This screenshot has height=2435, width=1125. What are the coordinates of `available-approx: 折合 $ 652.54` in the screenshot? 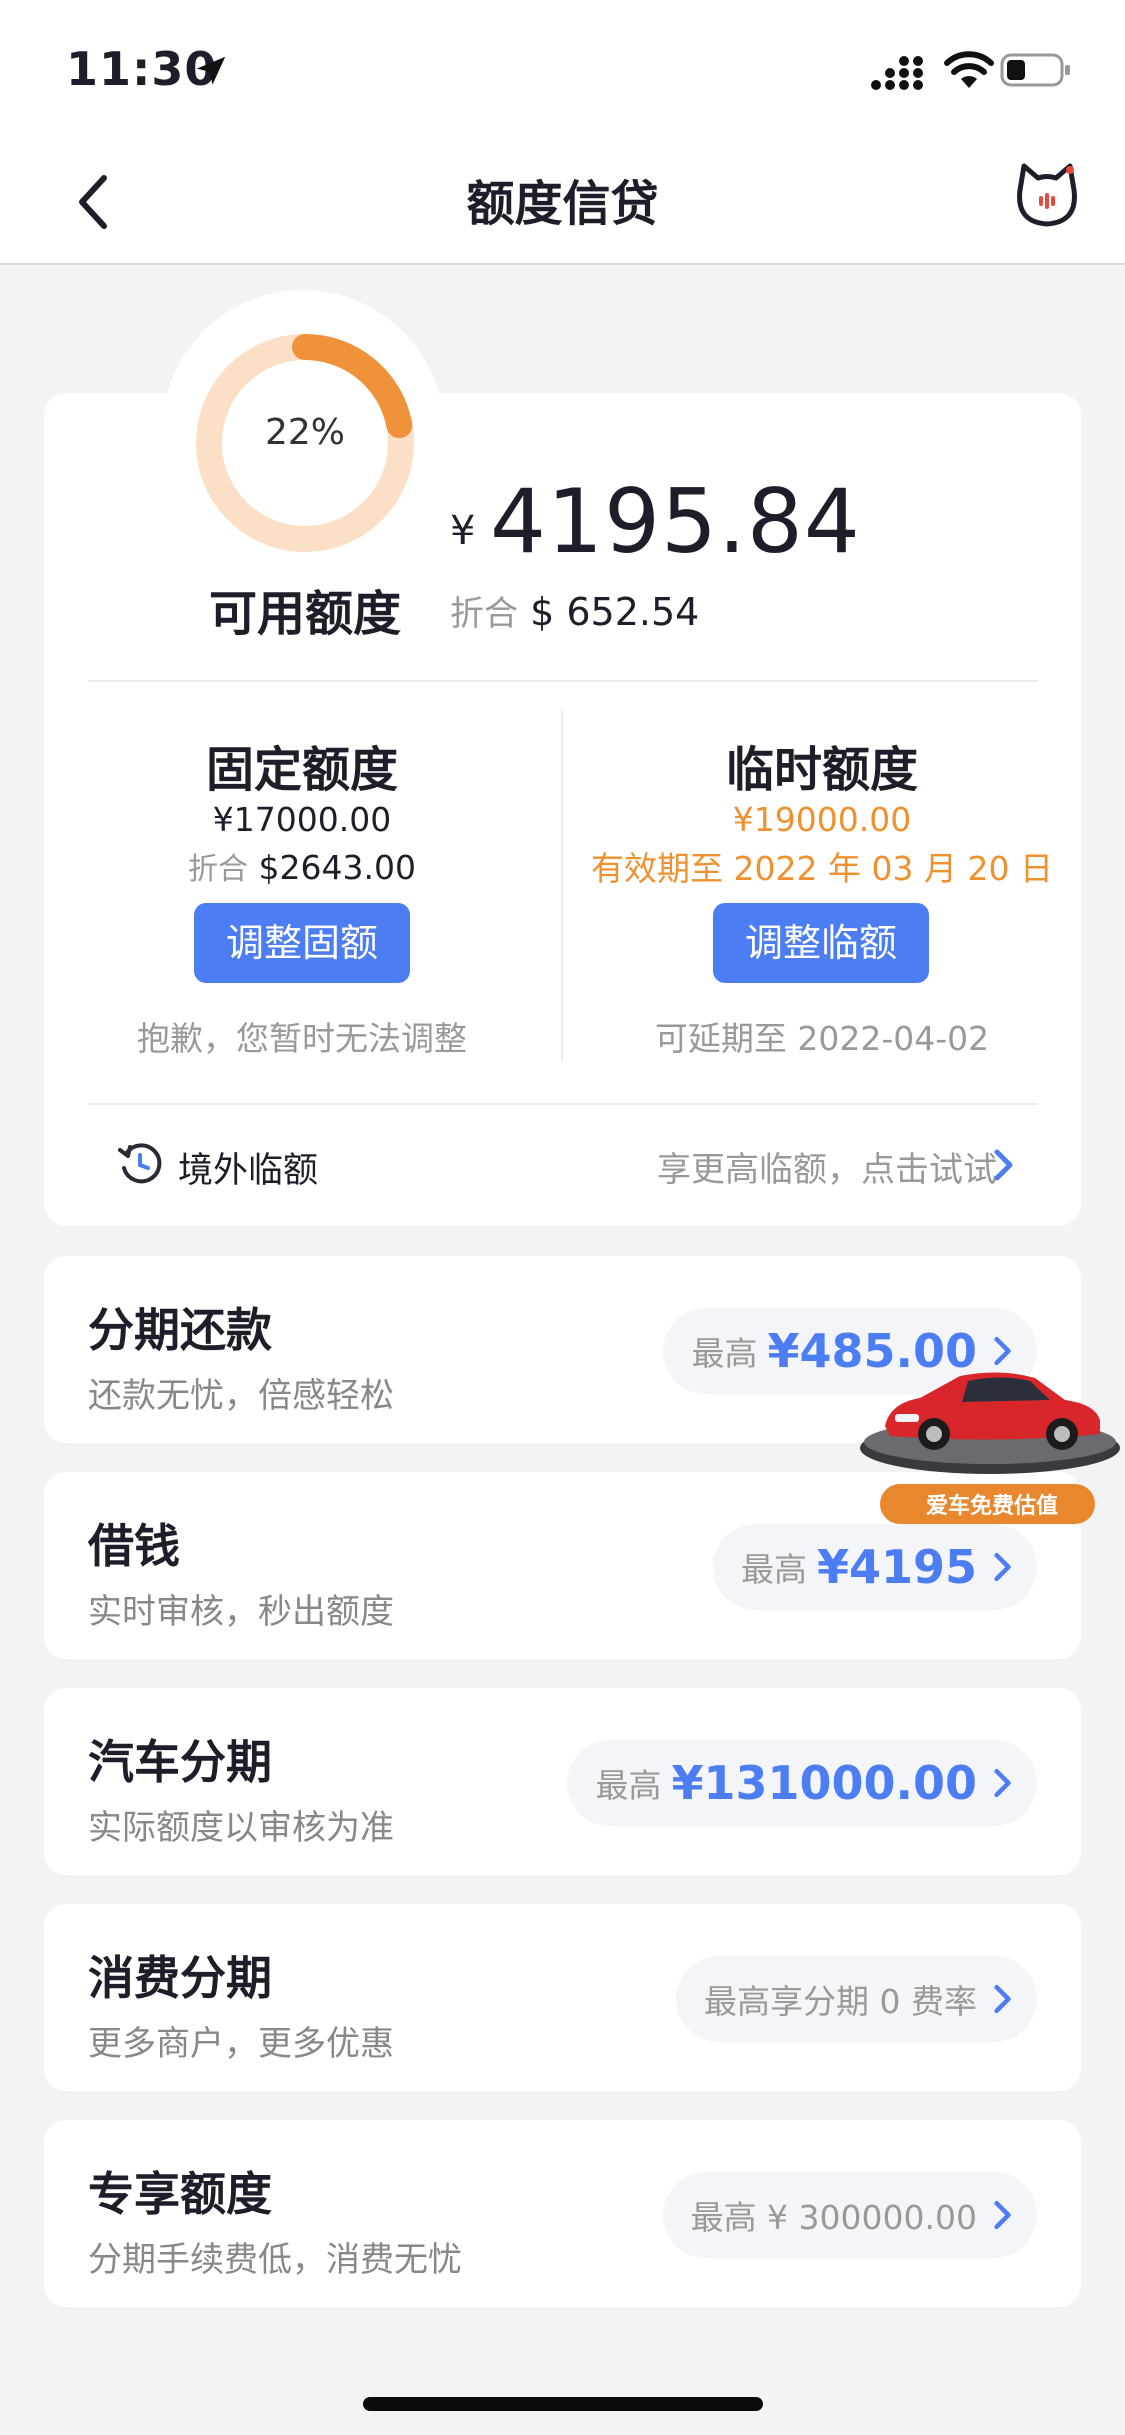 It's located at (574, 610).